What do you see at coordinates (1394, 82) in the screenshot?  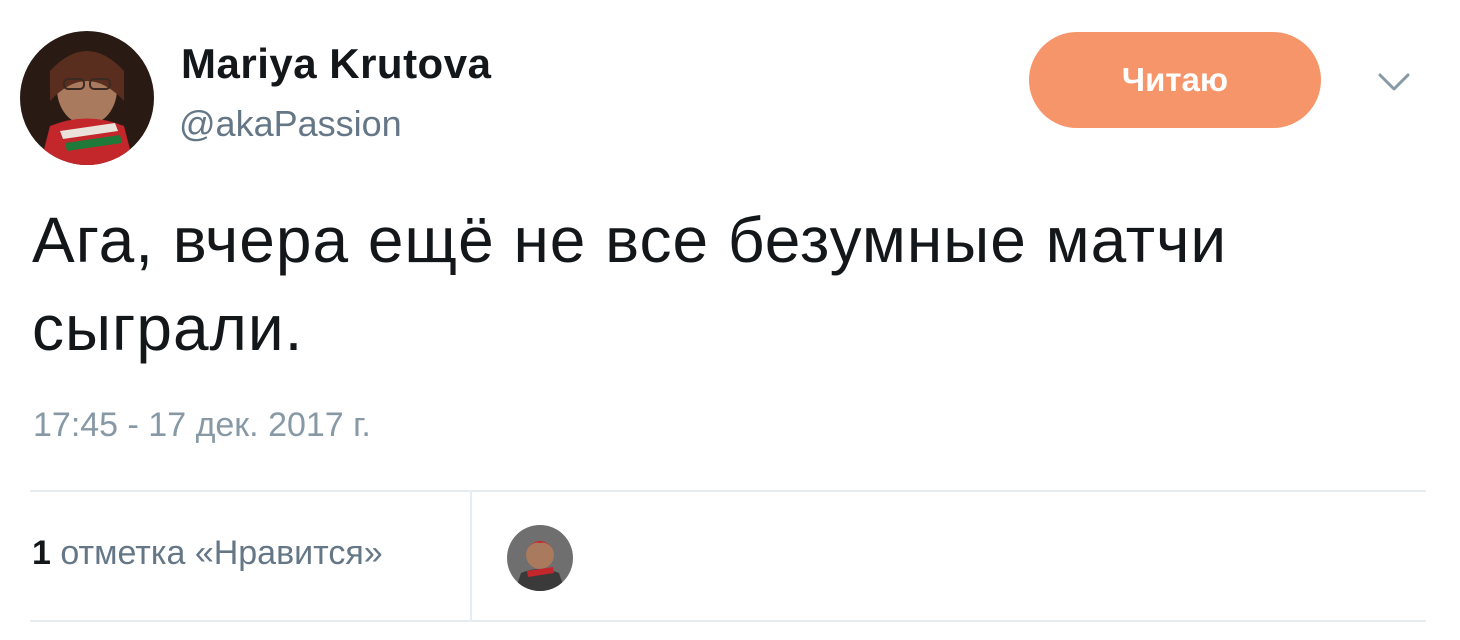 I see `chevron-down-icon` at bounding box center [1394, 82].